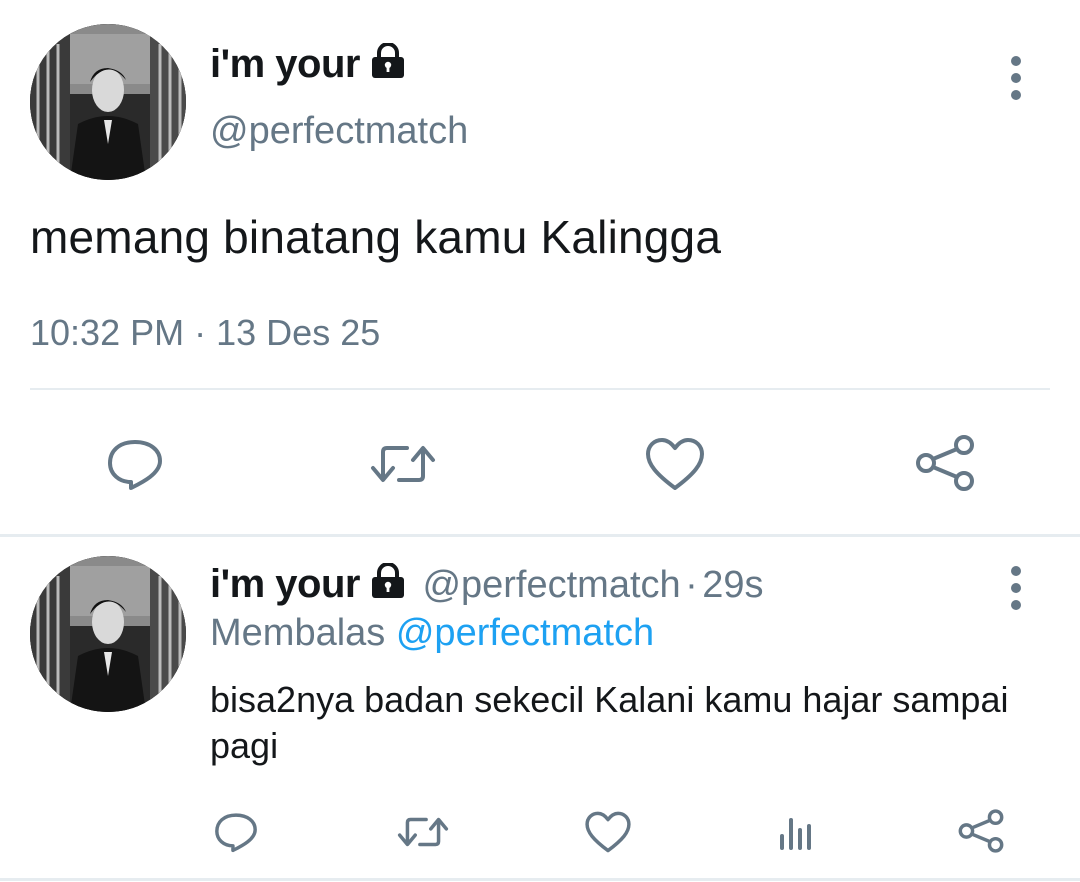 The width and height of the screenshot is (1080, 882). Describe the element at coordinates (339, 131) in the screenshot. I see `user-handle: @perfectmatch` at that location.